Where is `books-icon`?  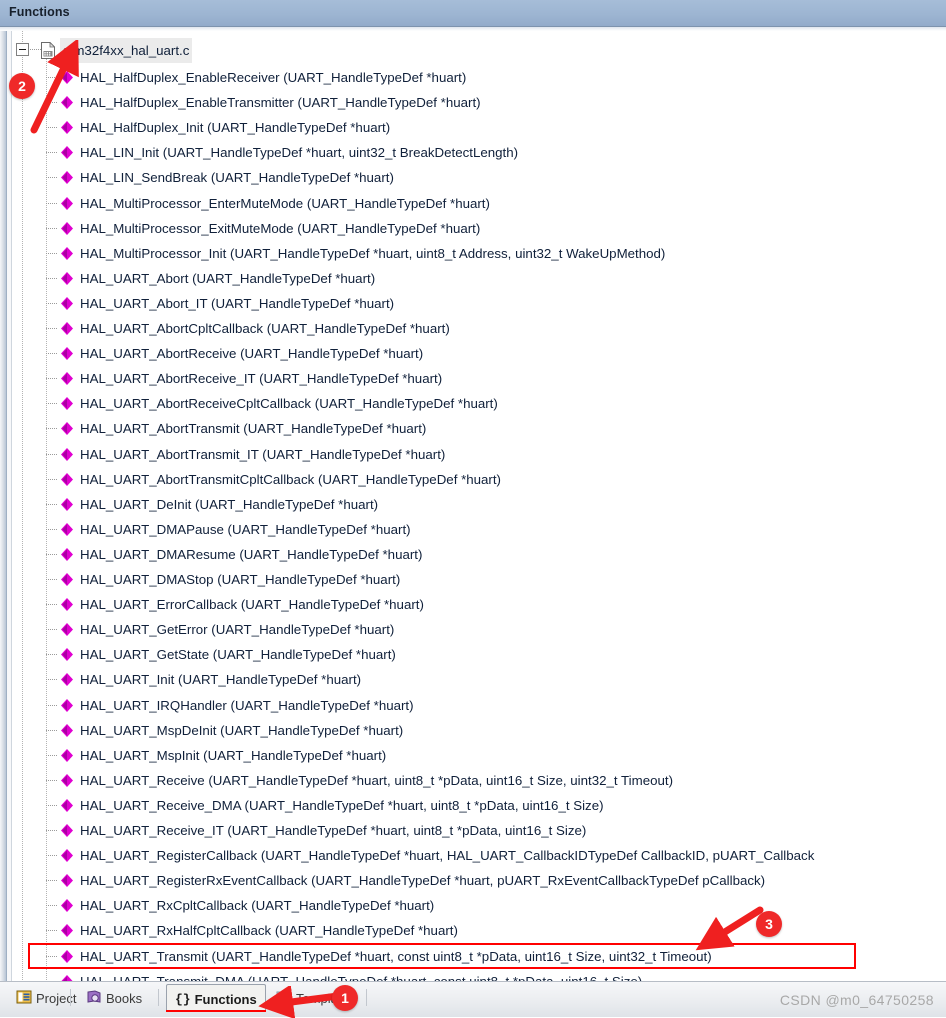 books-icon is located at coordinates (94, 997).